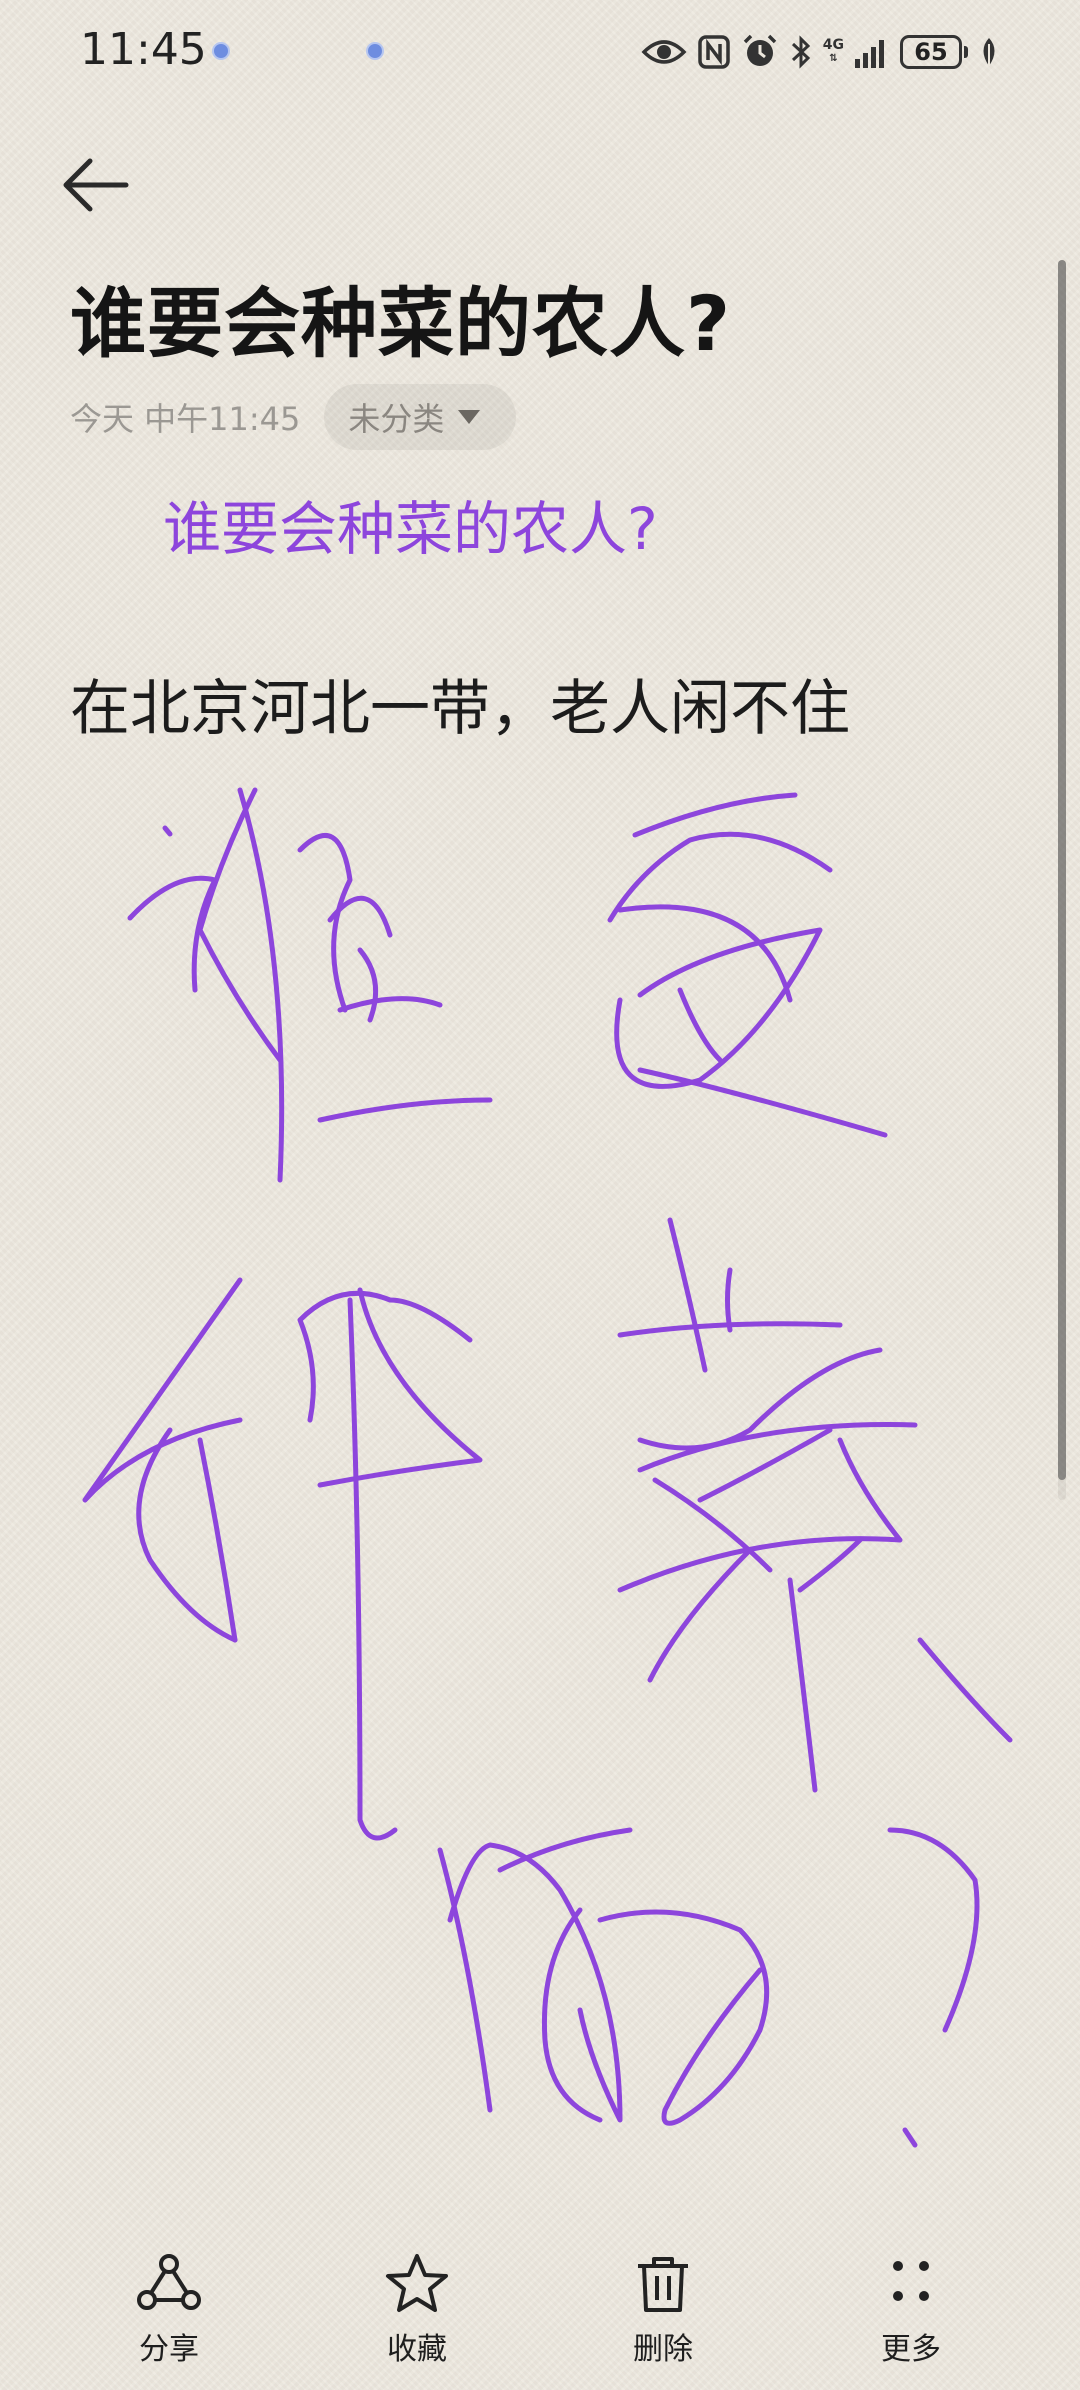 Image resolution: width=1080 pixels, height=2390 pixels. What do you see at coordinates (96, 185) in the screenshot?
I see `back-arrow-icon` at bounding box center [96, 185].